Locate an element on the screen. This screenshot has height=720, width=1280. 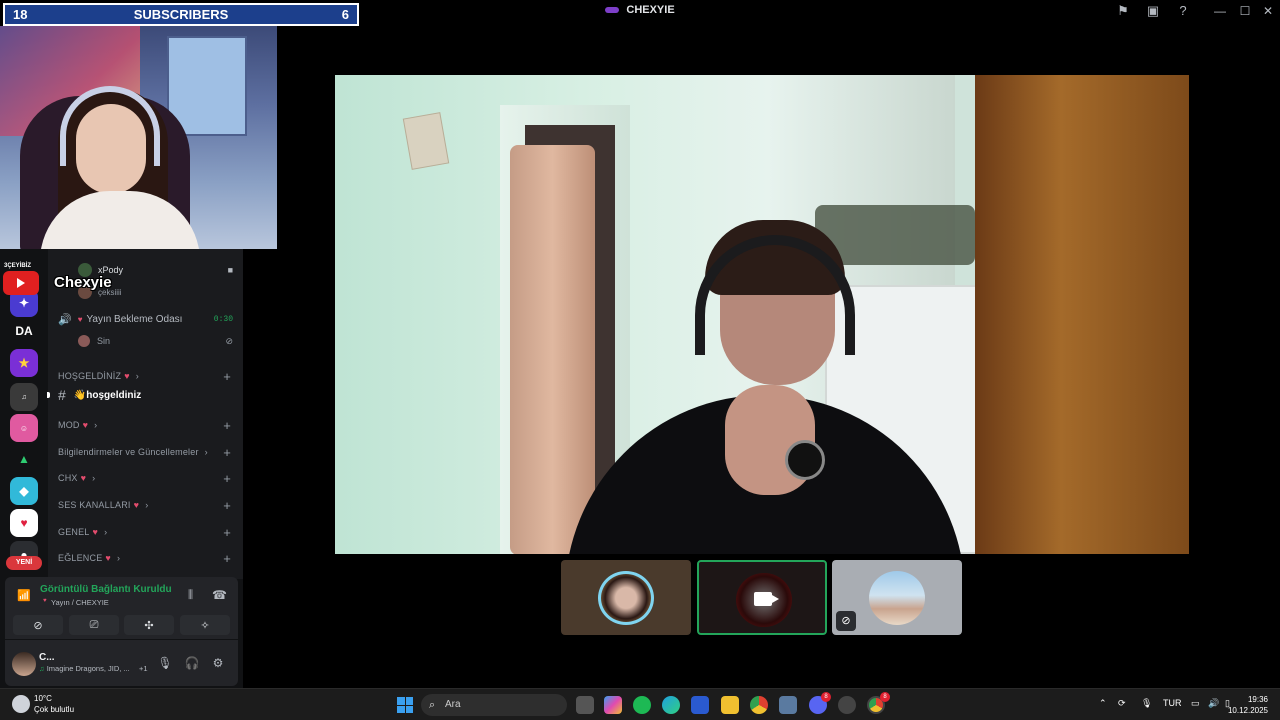
category-label: GENEL is located at coordinates (74, 532).